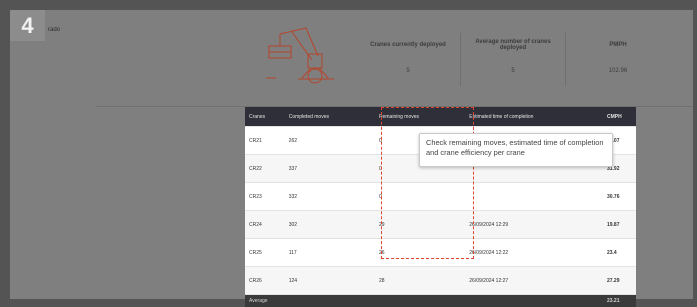 This screenshot has height=307, width=697. Describe the element at coordinates (330, 253) in the screenshot. I see `completed-moves-cell: 117` at that location.